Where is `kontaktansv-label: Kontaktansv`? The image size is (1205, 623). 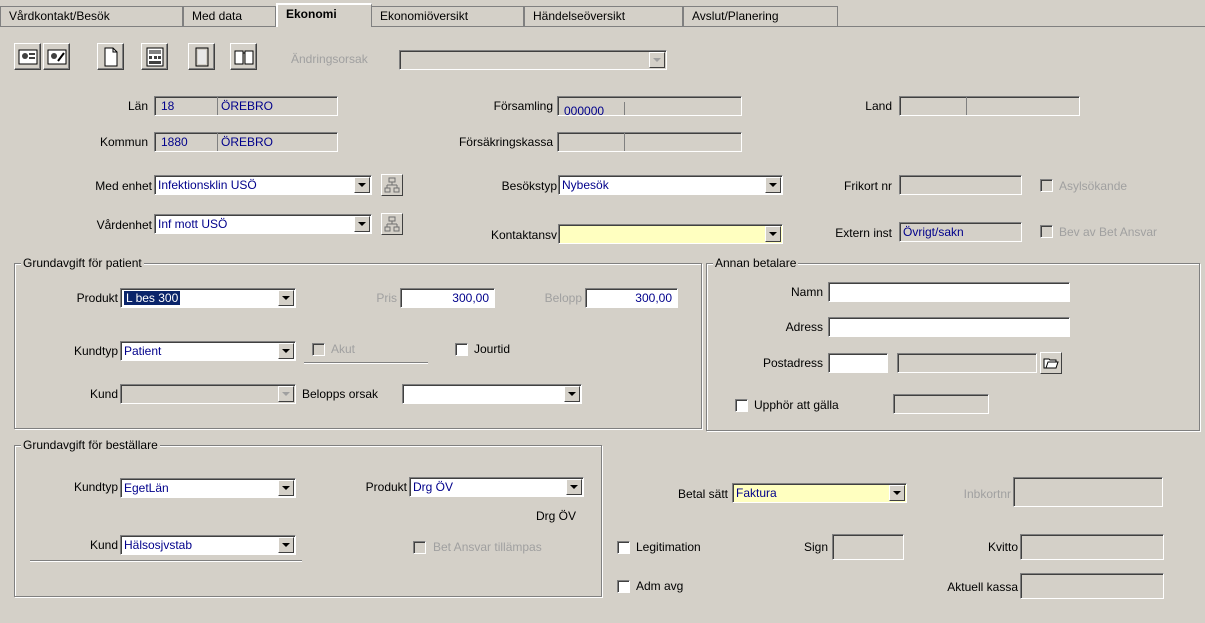
kontaktansv-label: Kontaktansv is located at coordinates (523, 235).